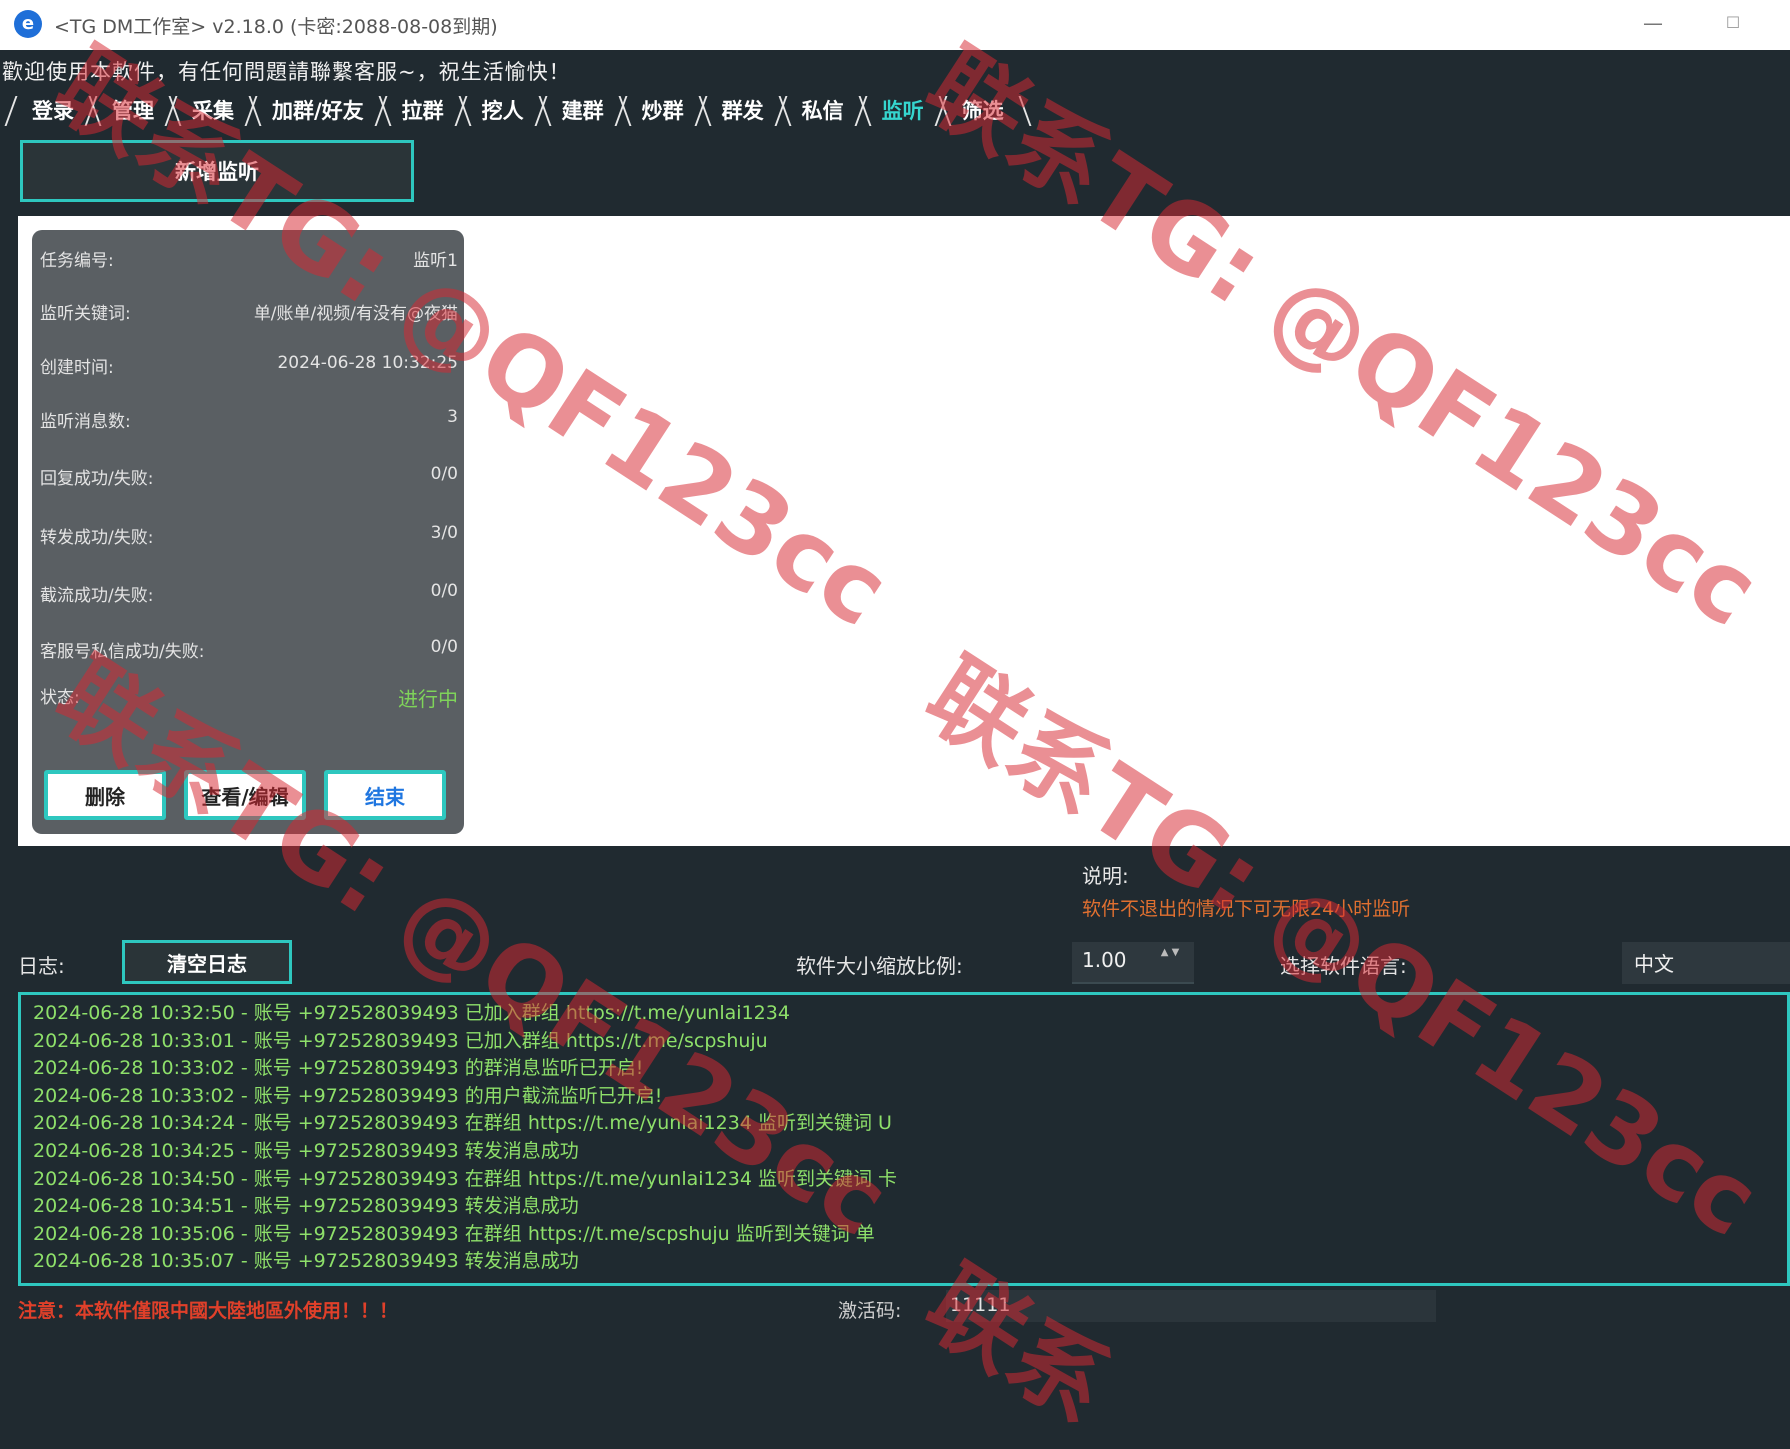 The width and height of the screenshot is (1790, 1449). Describe the element at coordinates (77, 368) in the screenshot. I see `task-field-label: 创建时间:` at that location.